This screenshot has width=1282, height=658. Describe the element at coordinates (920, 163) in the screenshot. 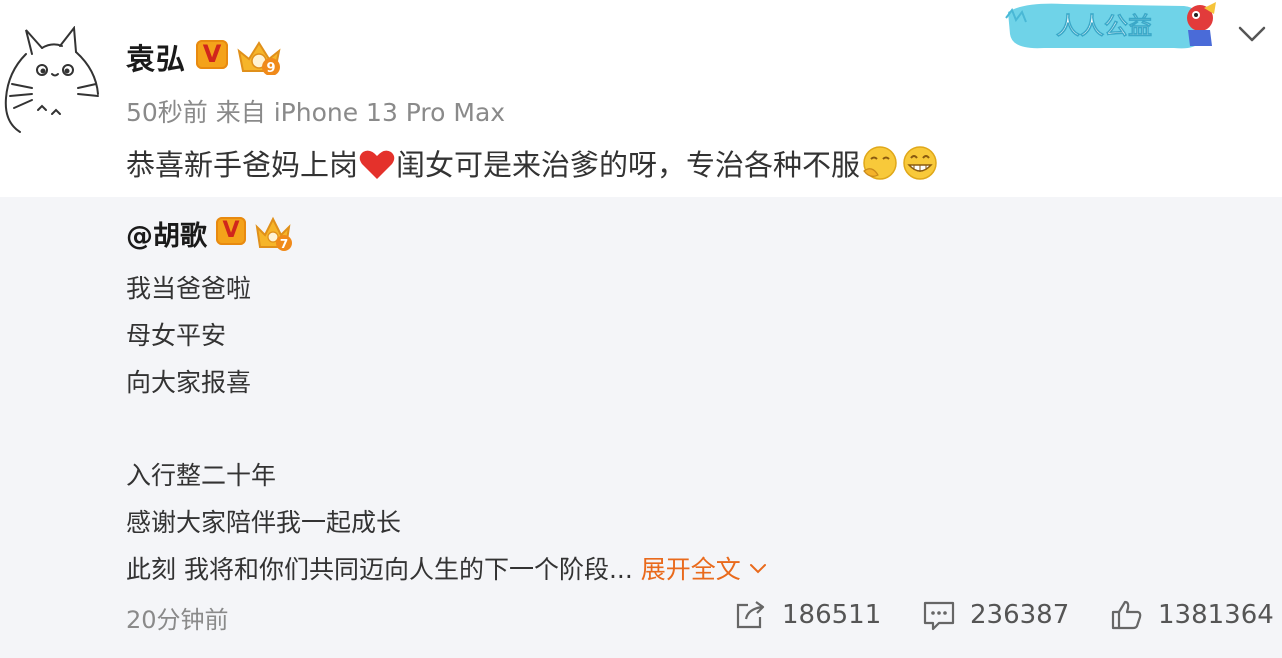

I see `grin-emoji-icon` at that location.